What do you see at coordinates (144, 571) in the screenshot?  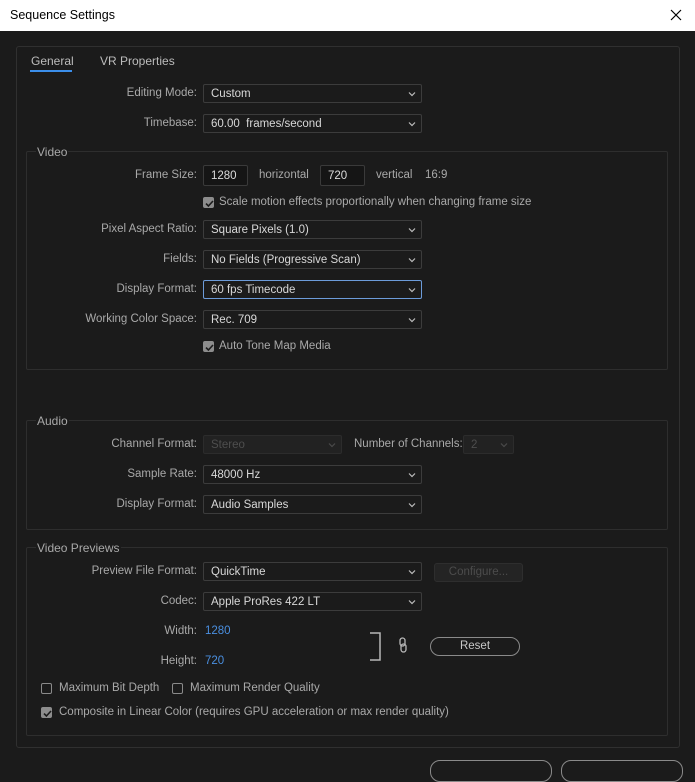 I see `preview-file-format-label: Preview File Format:` at bounding box center [144, 571].